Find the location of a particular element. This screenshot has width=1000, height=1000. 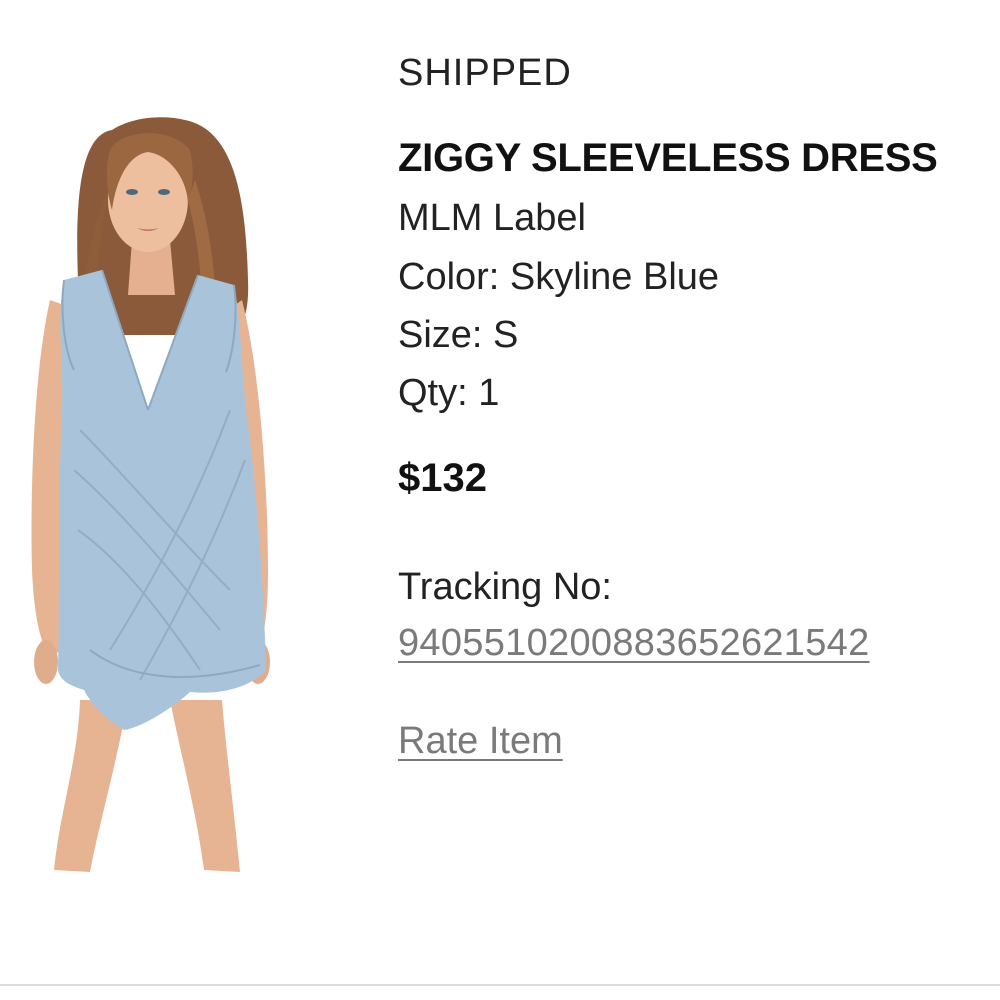

product-quantity: Qty: 1 is located at coordinates (449, 393).